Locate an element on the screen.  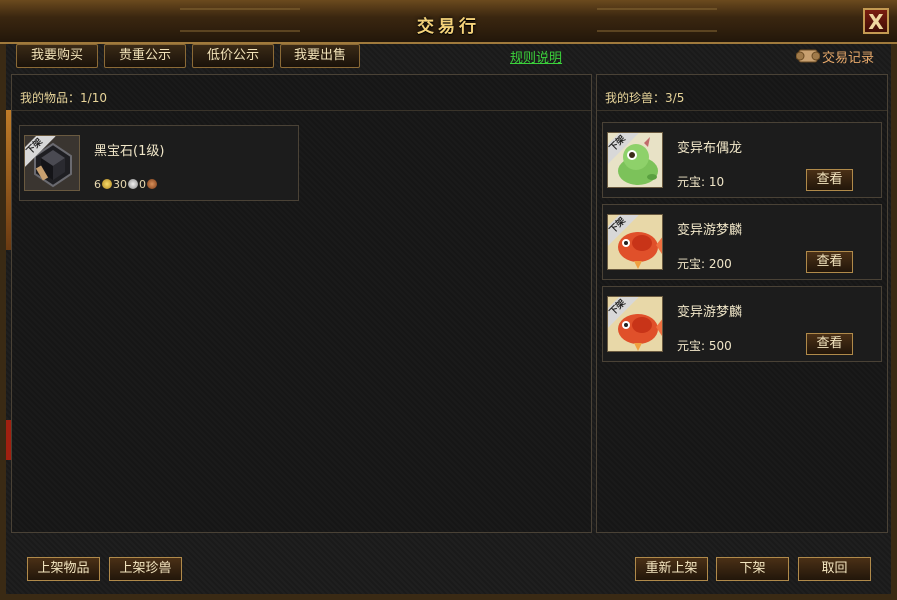
item-slot: 下架 is located at coordinates (52, 163).